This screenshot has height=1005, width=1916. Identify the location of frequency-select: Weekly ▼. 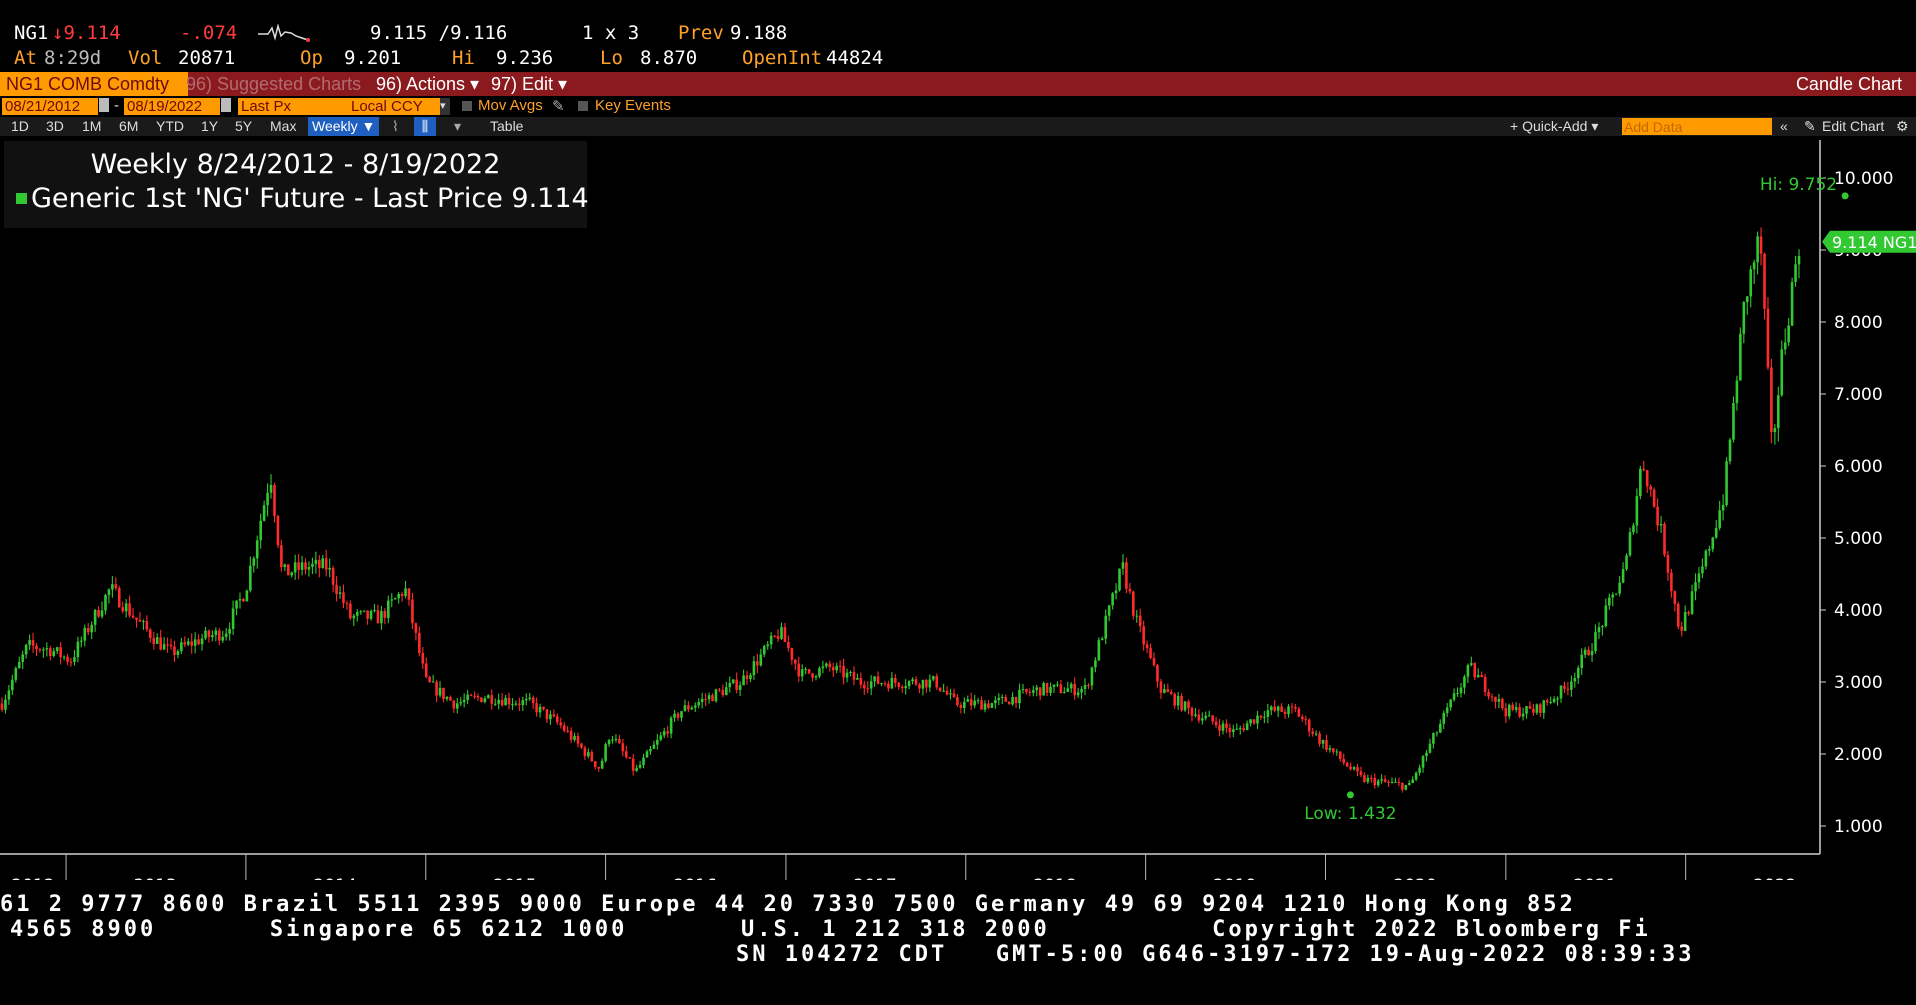
(344, 126).